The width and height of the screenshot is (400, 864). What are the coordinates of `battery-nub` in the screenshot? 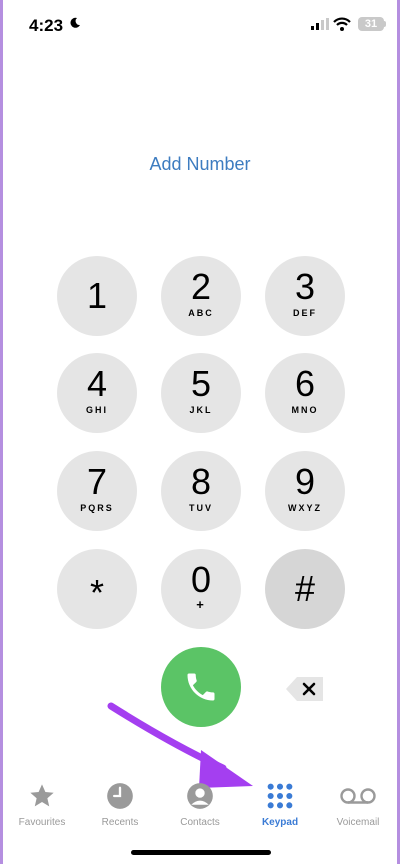 It's located at (385, 24).